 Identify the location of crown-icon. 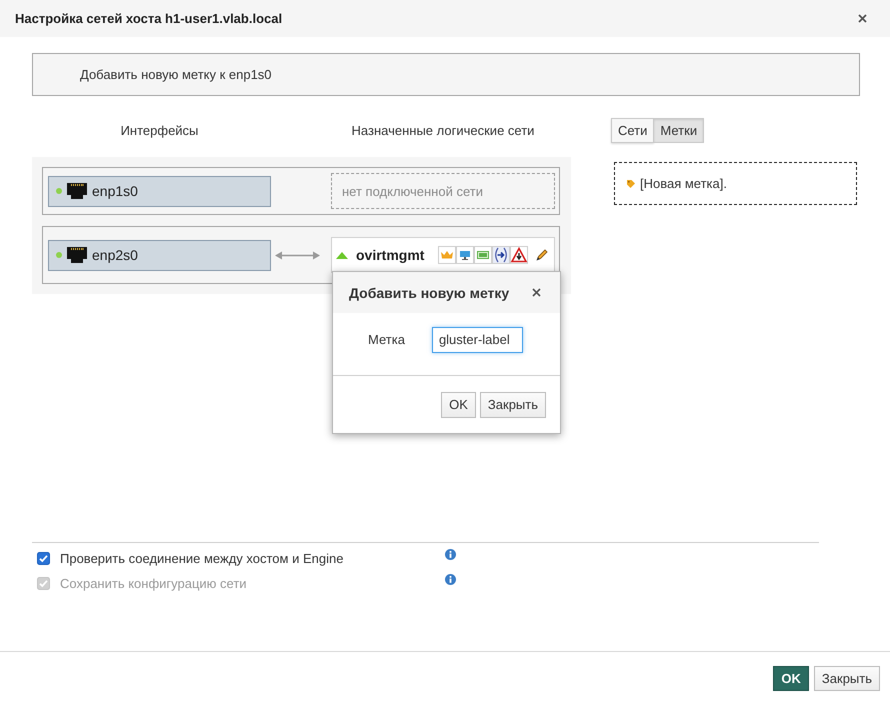
(447, 255).